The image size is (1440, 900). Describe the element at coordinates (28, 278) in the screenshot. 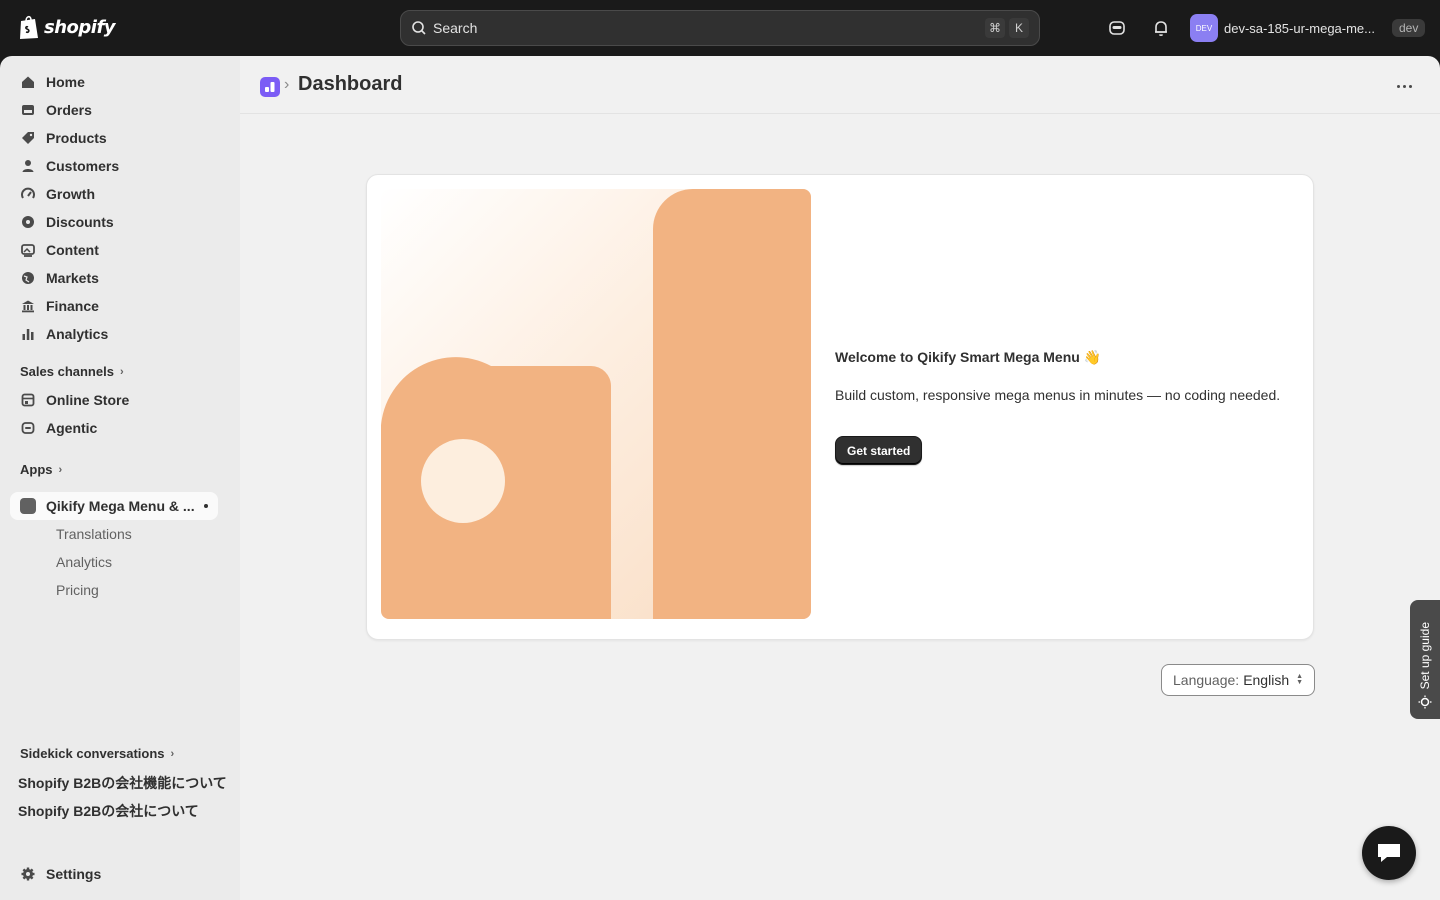

I see `globe-icon` at that location.